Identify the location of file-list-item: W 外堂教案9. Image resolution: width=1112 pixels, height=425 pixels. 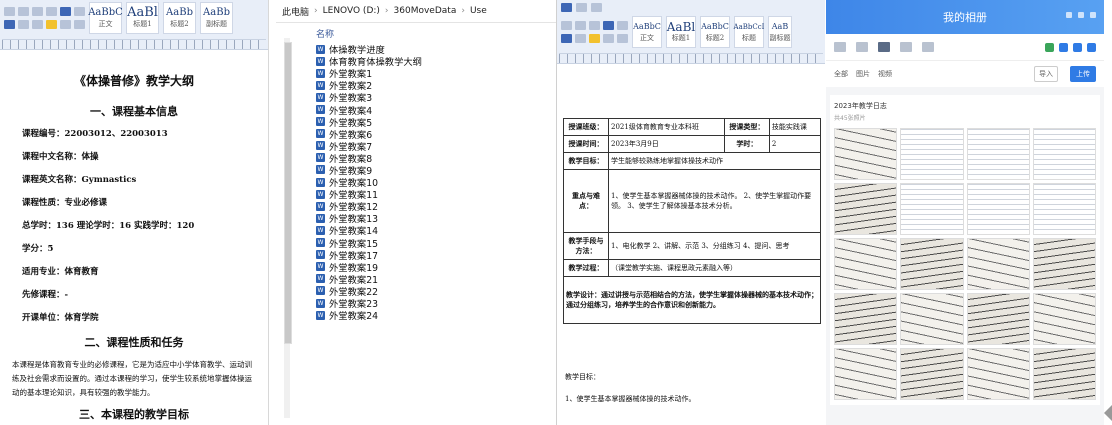
(410, 170).